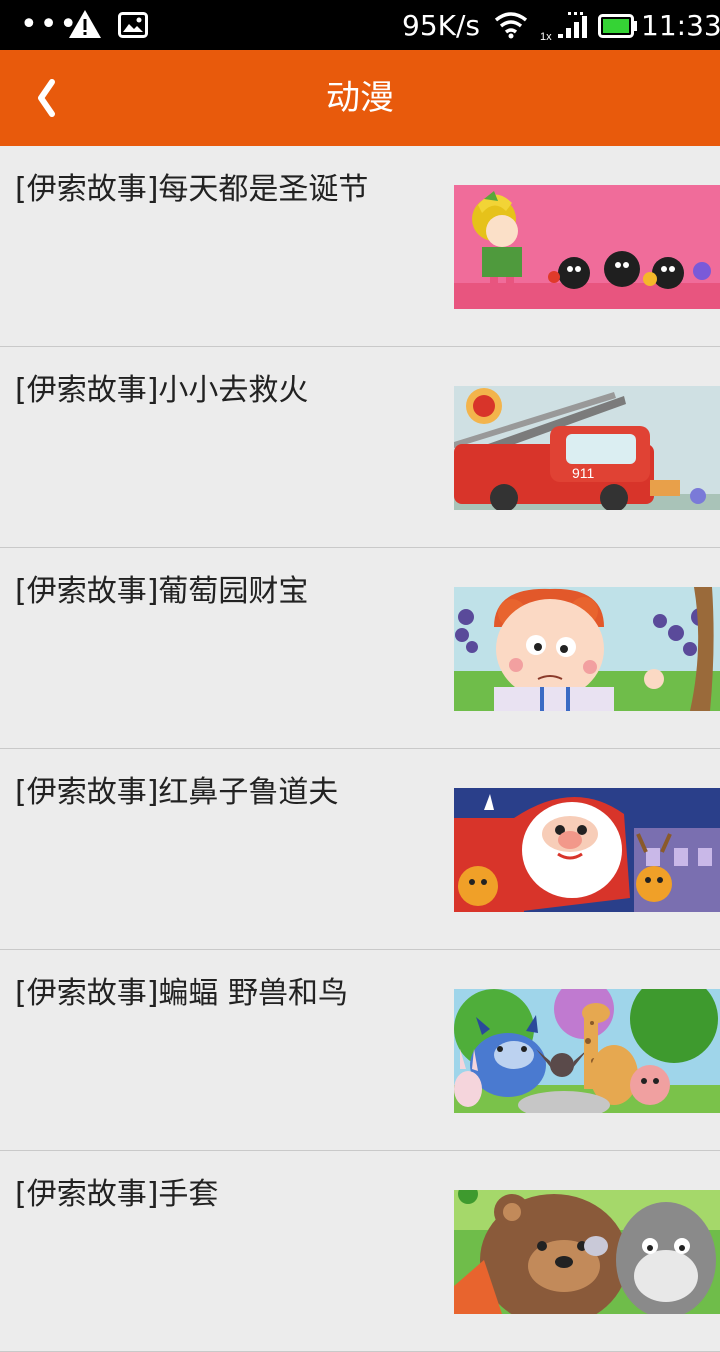  Describe the element at coordinates (618, 28) in the screenshot. I see `battery-icon` at that location.